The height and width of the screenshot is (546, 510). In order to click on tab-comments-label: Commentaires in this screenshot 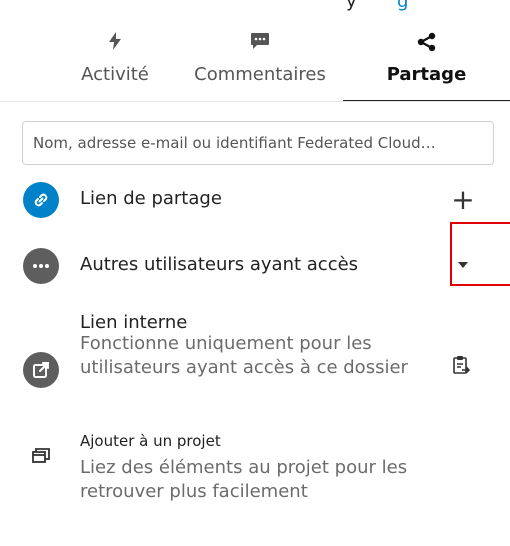, I will do `click(260, 74)`.